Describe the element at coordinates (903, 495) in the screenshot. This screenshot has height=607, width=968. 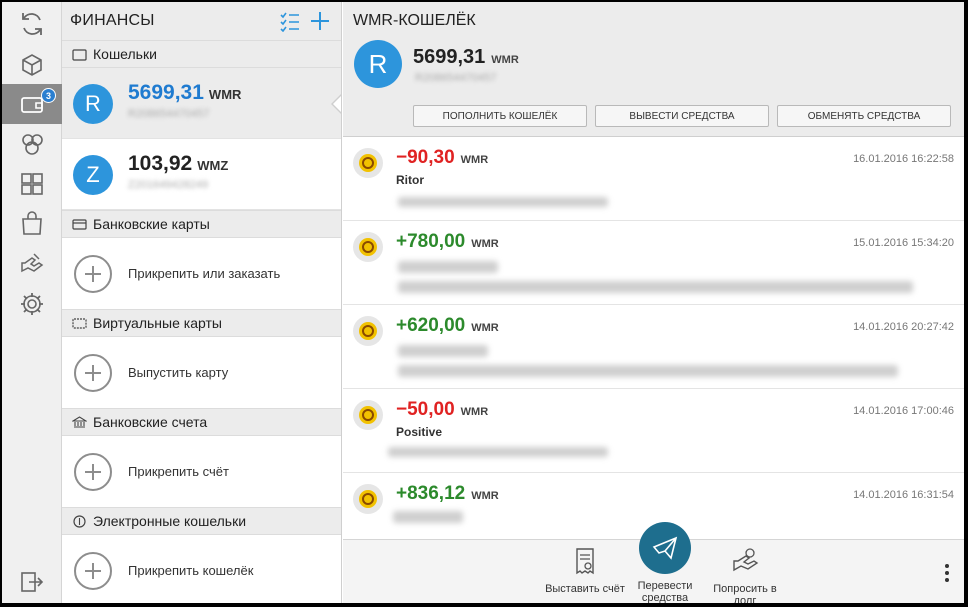
I see `transaction-date: 14.01.2016 16:31:54` at that location.